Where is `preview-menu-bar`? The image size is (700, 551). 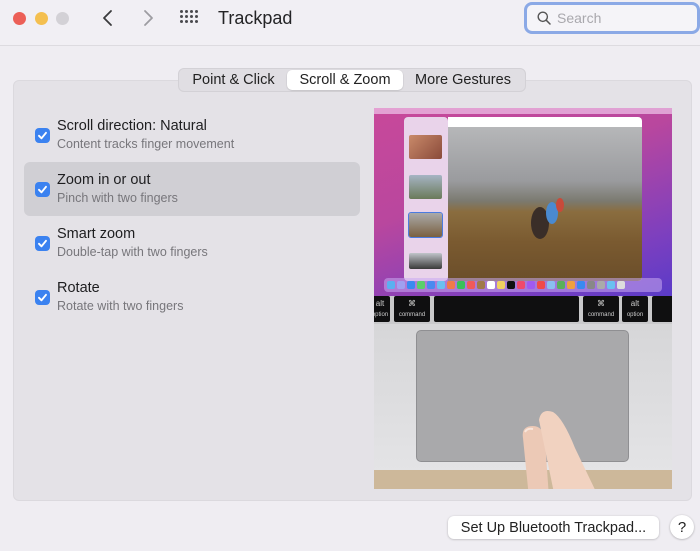
preview-menu-bar is located at coordinates (523, 111).